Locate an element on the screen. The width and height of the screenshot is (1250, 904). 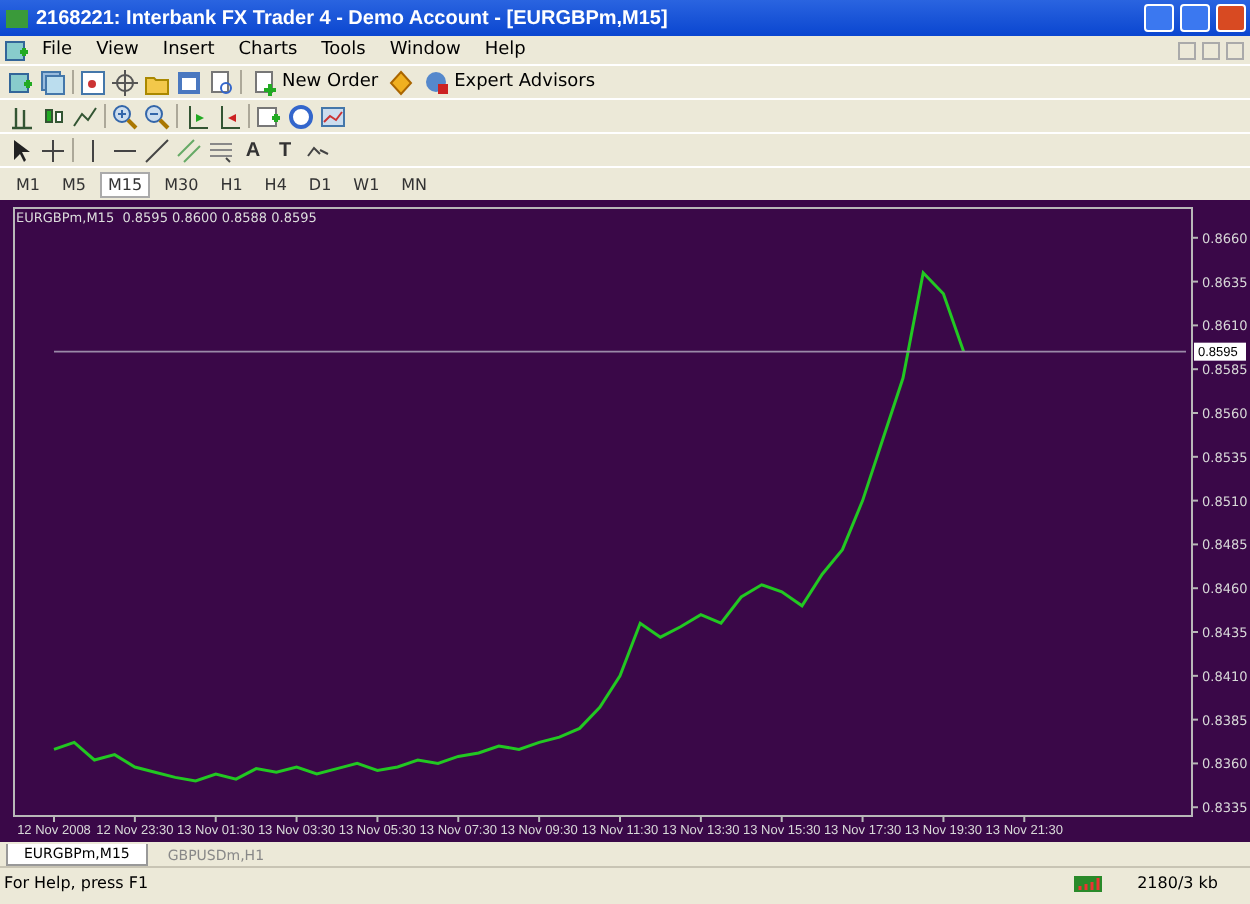
status-text: For Help, press F1 is located at coordinates (76, 883).